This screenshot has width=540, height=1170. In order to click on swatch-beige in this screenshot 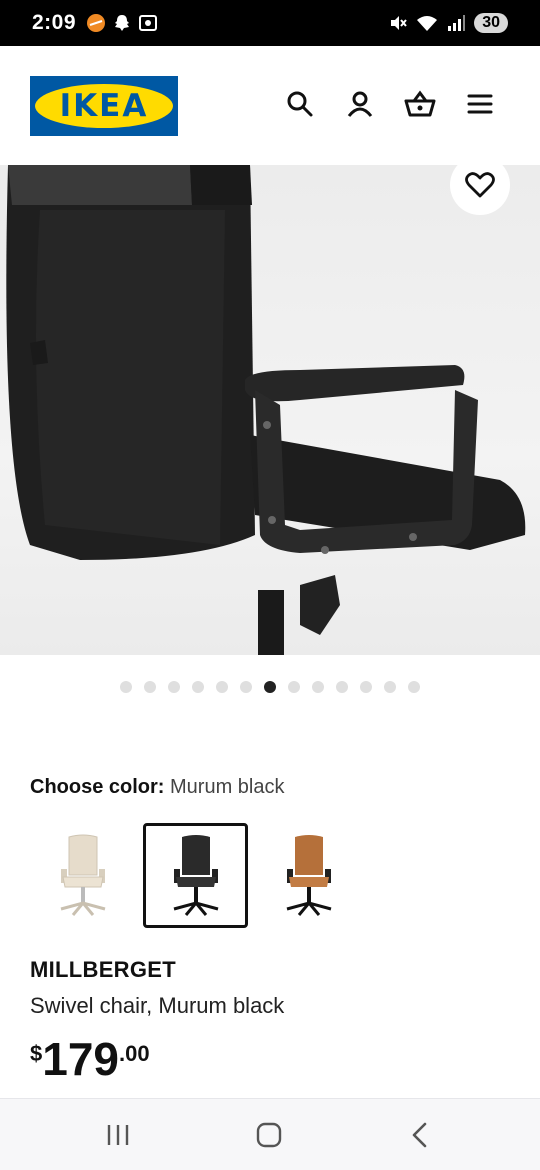, I will do `click(82, 875)`.